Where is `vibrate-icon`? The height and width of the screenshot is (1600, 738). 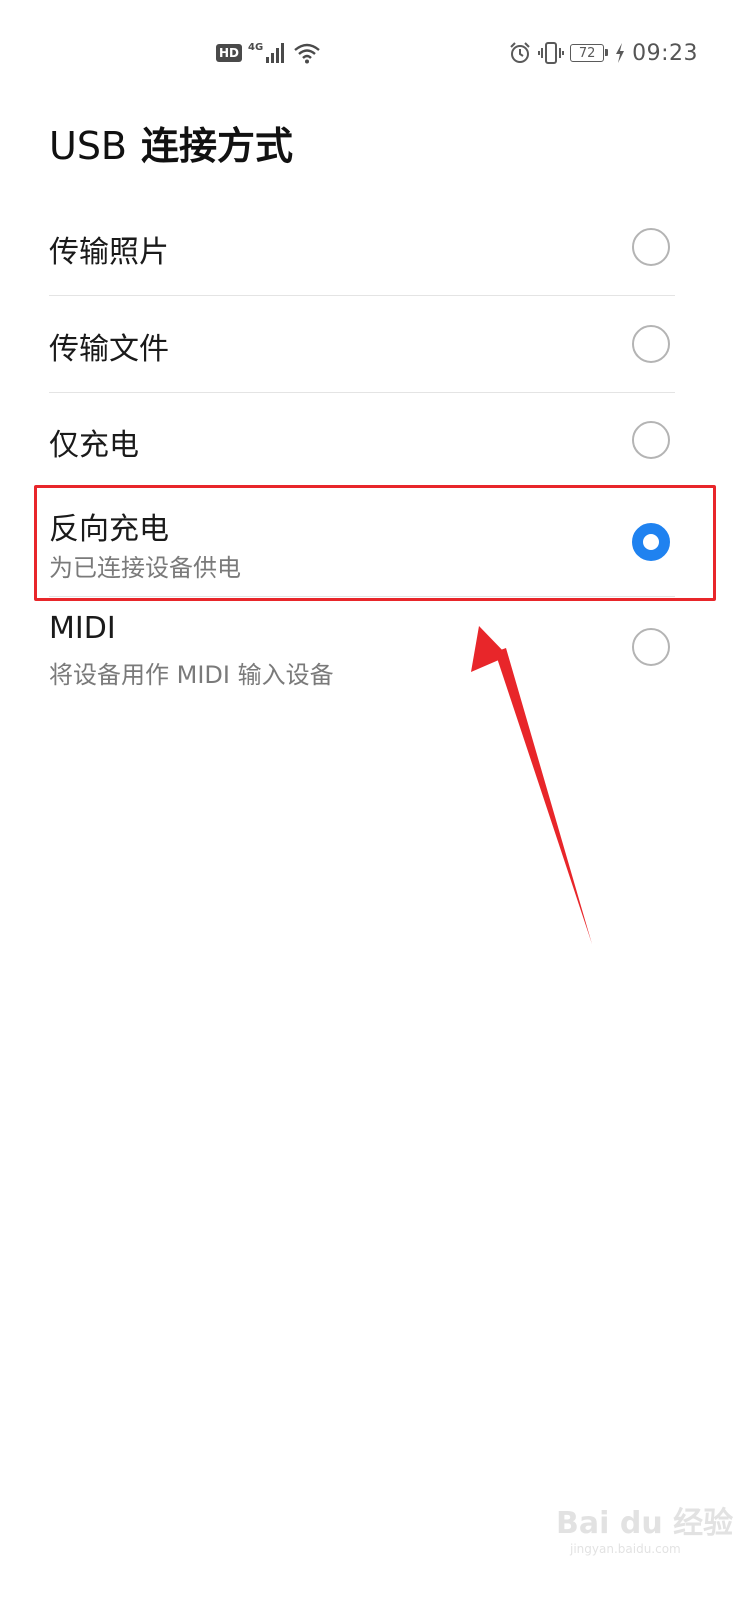 vibrate-icon is located at coordinates (551, 53).